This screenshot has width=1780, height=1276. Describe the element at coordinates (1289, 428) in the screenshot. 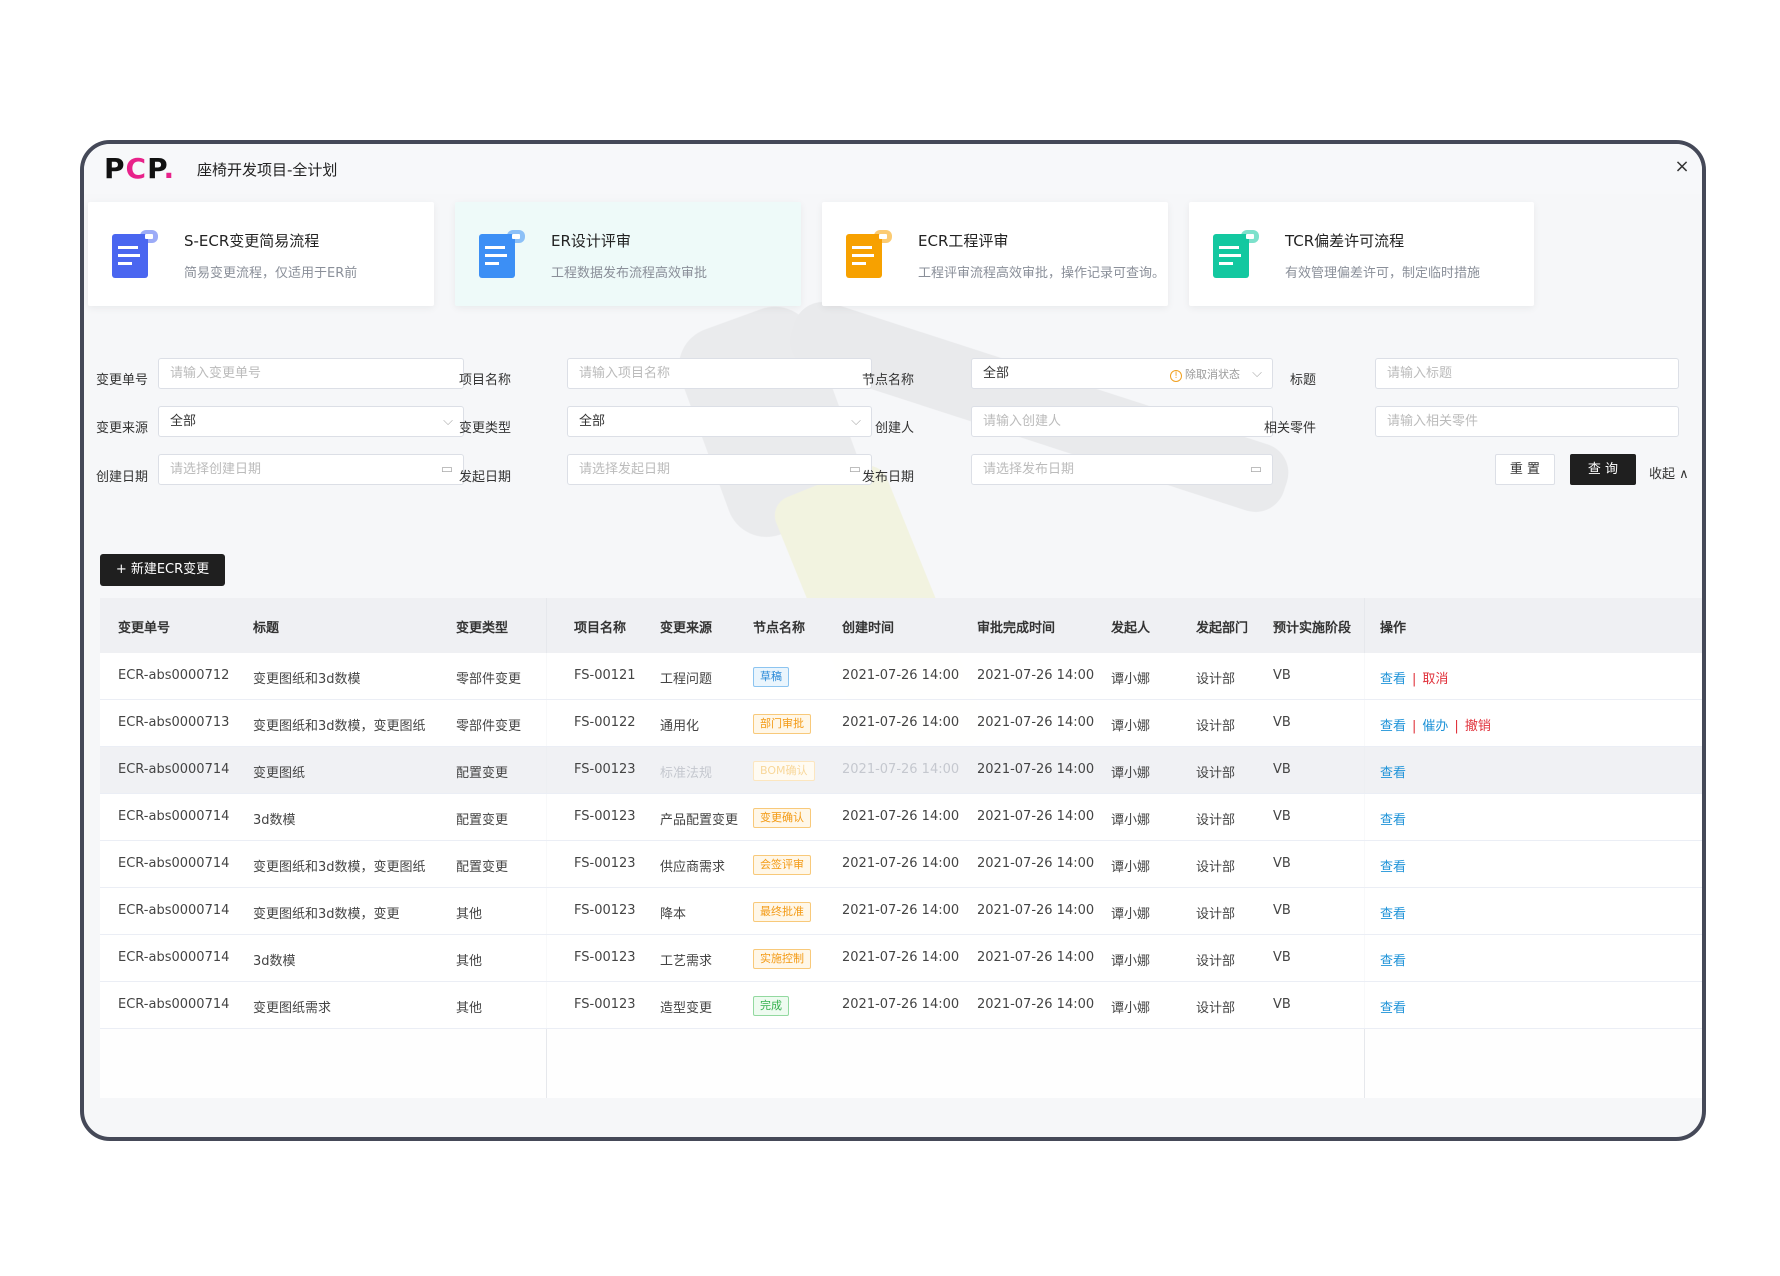

I see `related-parts-label: 相关零件` at that location.